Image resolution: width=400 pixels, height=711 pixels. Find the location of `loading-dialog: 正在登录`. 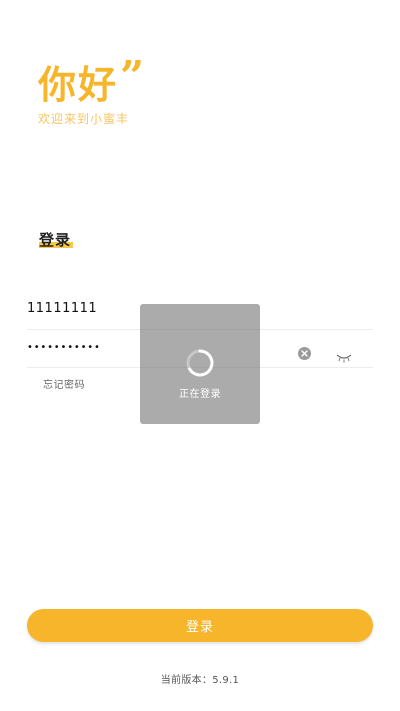

loading-dialog: 正在登录 is located at coordinates (200, 364).